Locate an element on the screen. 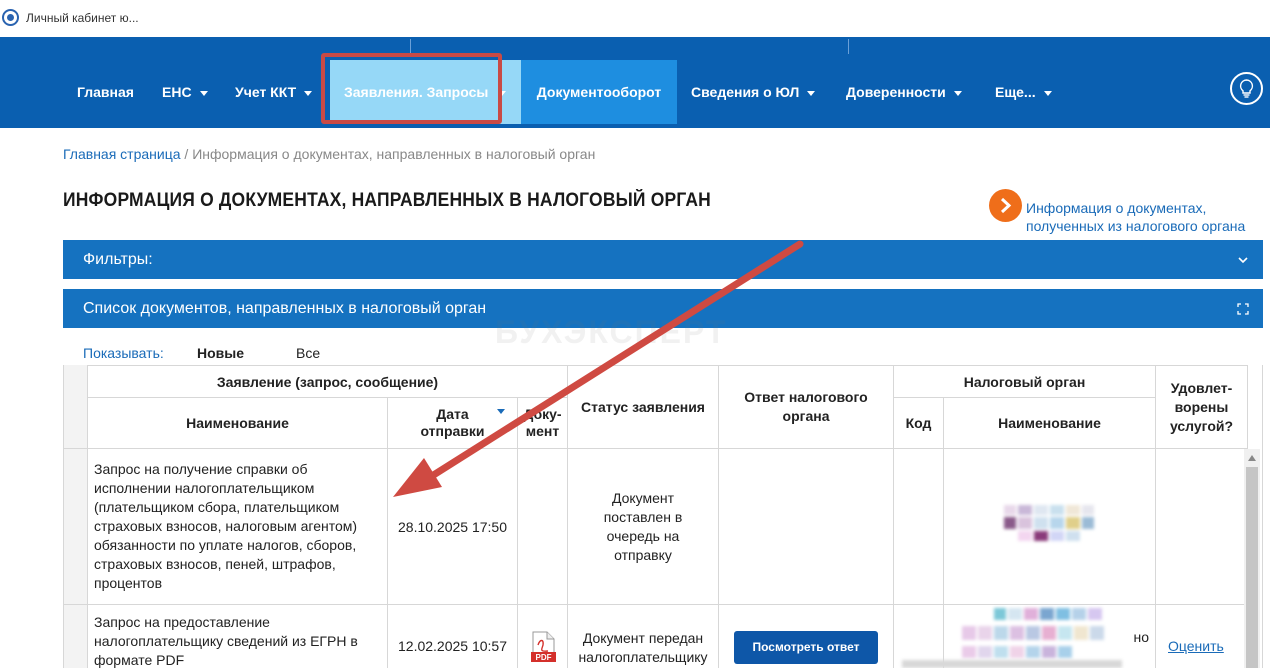 The image size is (1270, 668). header-date-label: Дата отправки is located at coordinates (452, 422).